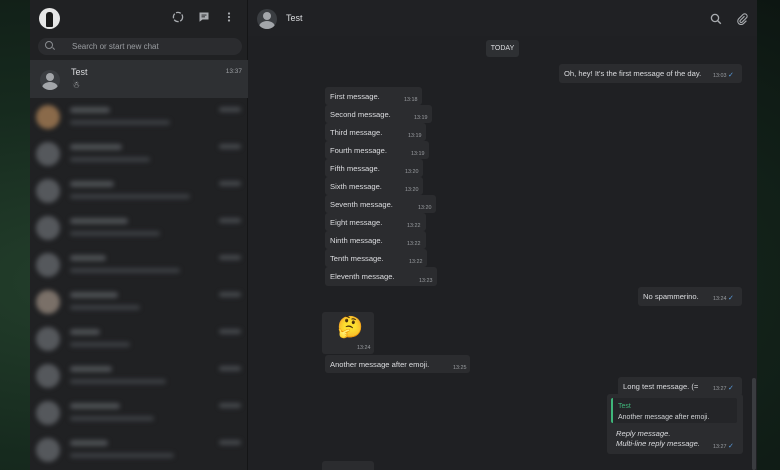 The width and height of the screenshot is (780, 470). Describe the element at coordinates (658, 443) in the screenshot. I see `message-text: Multi-line reply message.` at that location.